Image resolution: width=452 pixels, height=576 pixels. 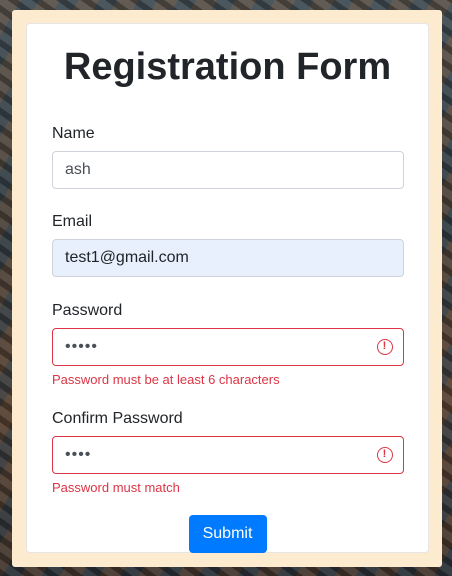 What do you see at coordinates (228, 170) in the screenshot?
I see `name-input: ash` at bounding box center [228, 170].